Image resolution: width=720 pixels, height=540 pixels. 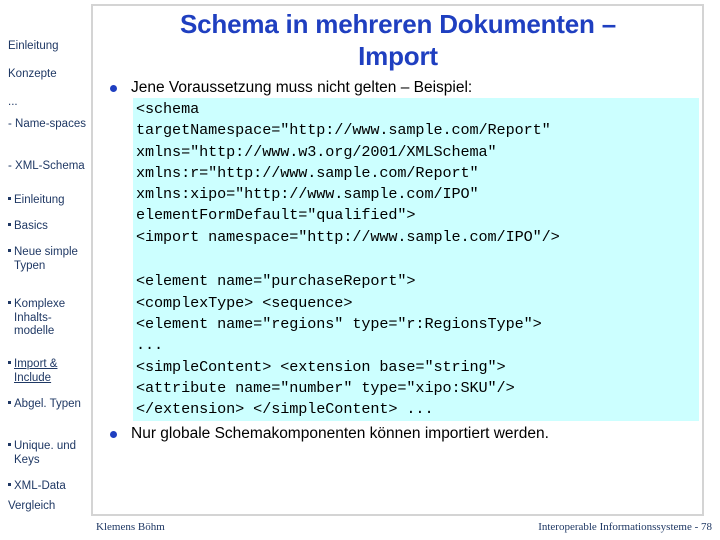 I want to click on sidebar-item-import-include: Import & Include, so click(x=44, y=371).